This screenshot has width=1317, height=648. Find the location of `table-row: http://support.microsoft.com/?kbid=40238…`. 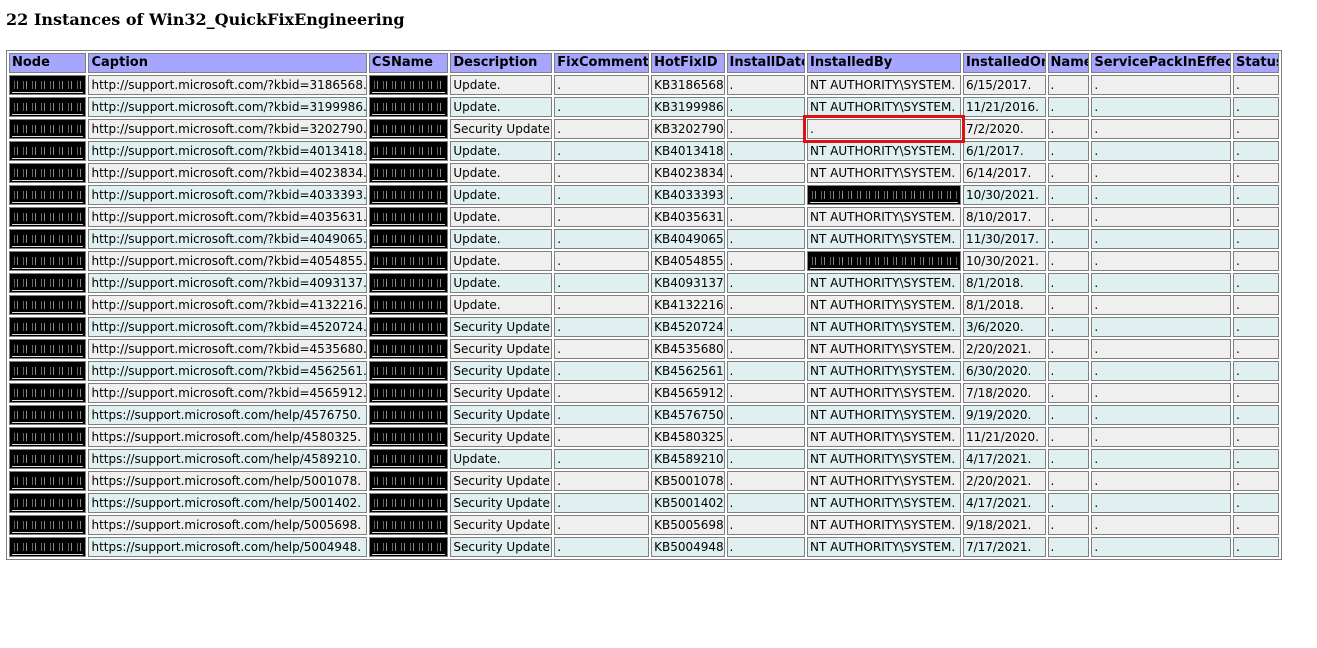

table-row: http://support.microsoft.com/?kbid=40238… is located at coordinates (644, 173).